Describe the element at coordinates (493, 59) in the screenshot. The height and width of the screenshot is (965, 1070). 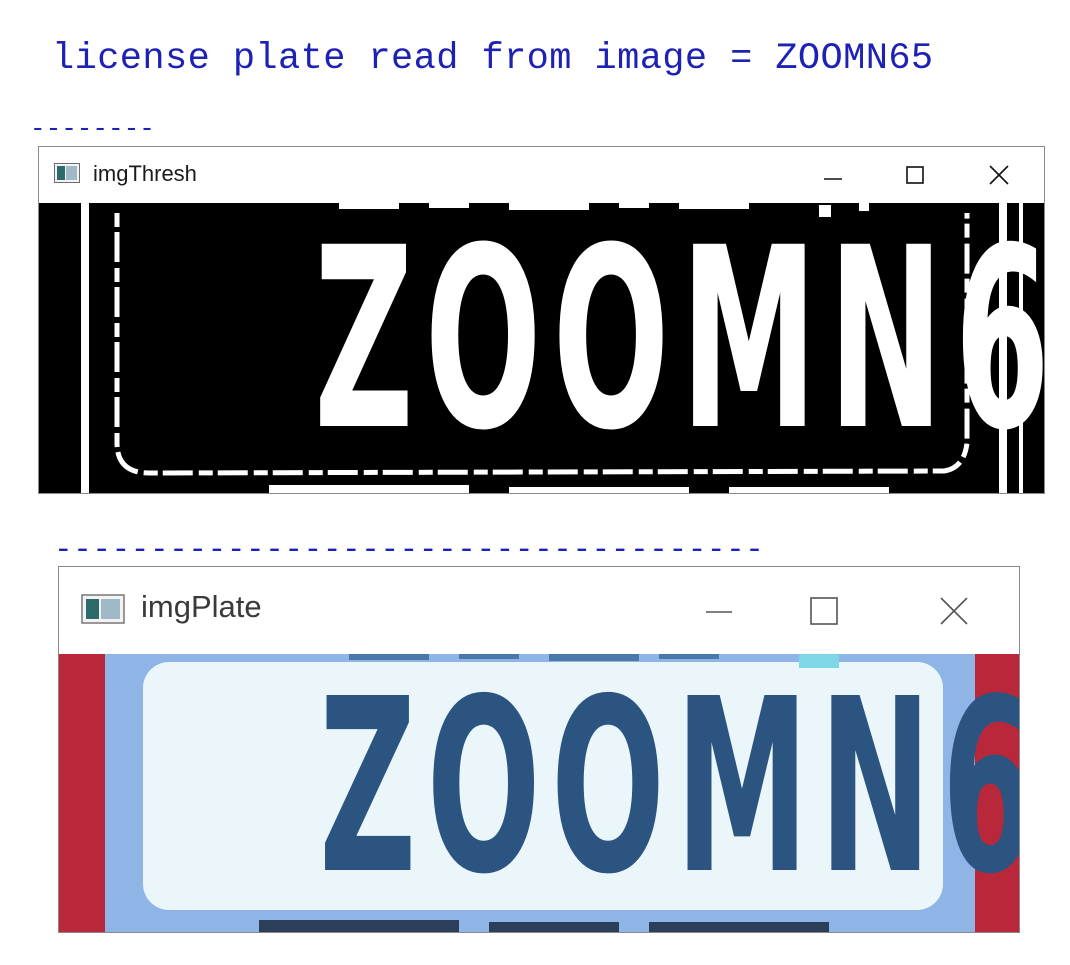
I see `console-result-line: license plate read from image = ZOOMN65` at that location.